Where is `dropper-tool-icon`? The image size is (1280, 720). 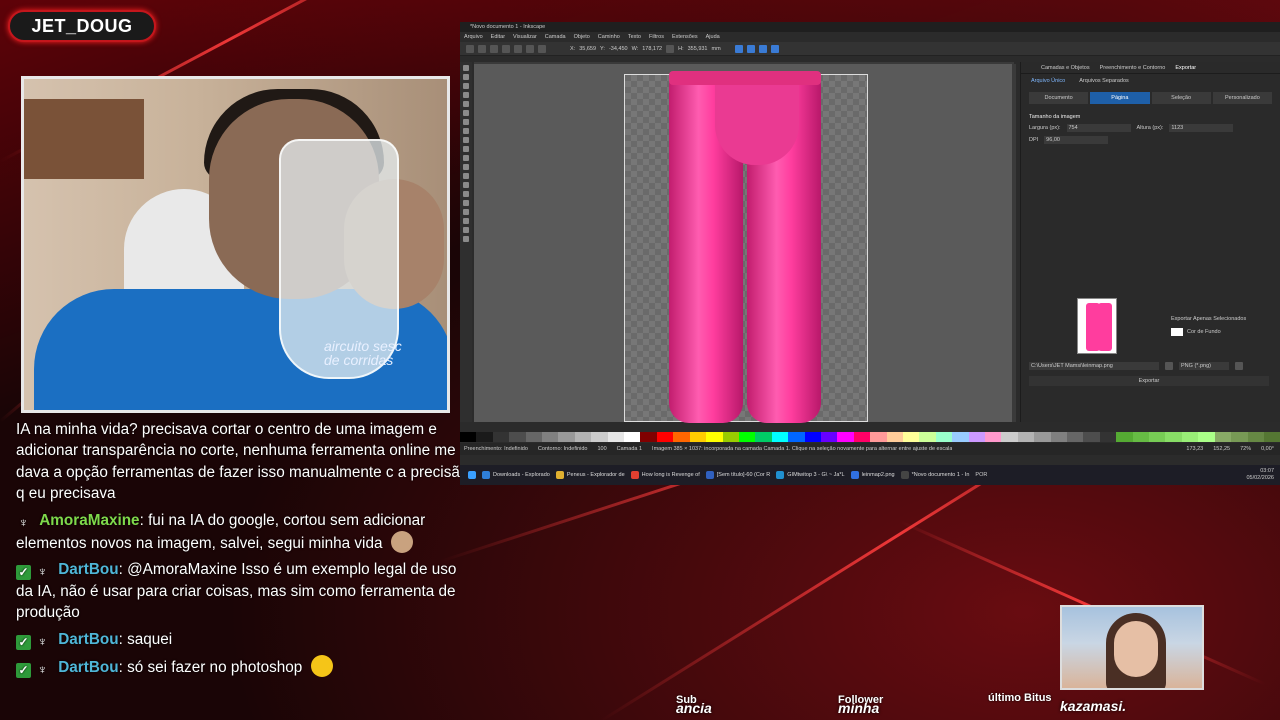
dropper-tool-icon is located at coordinates (466, 176).